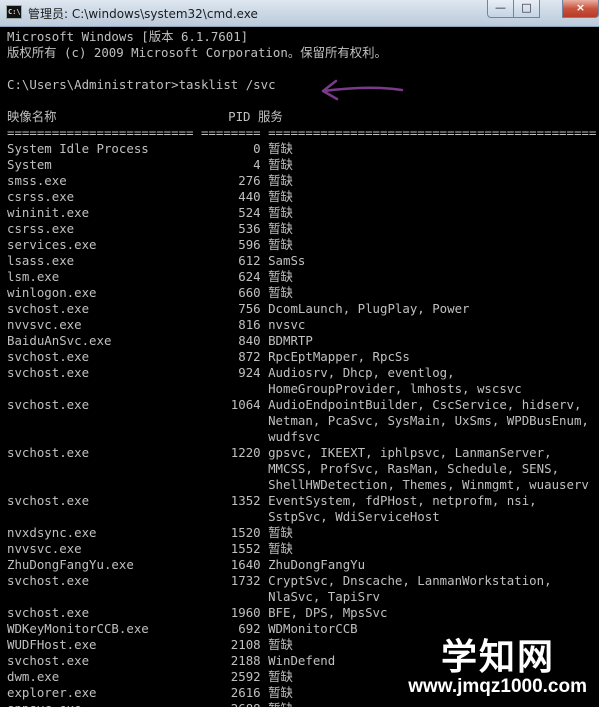 The width and height of the screenshot is (599, 707). I want to click on console-line: csrss.exe 536 暂缺, so click(150, 228).